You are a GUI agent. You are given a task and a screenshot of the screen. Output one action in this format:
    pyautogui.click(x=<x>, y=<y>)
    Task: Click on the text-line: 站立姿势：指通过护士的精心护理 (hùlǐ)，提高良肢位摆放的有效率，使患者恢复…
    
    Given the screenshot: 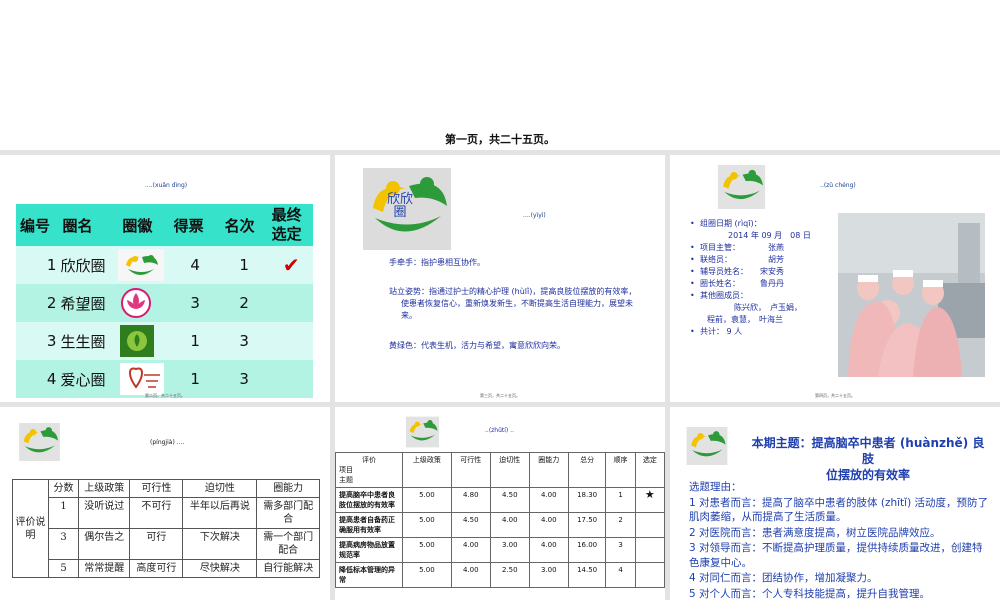 What is the action you would take?
    pyautogui.click(x=513, y=303)
    